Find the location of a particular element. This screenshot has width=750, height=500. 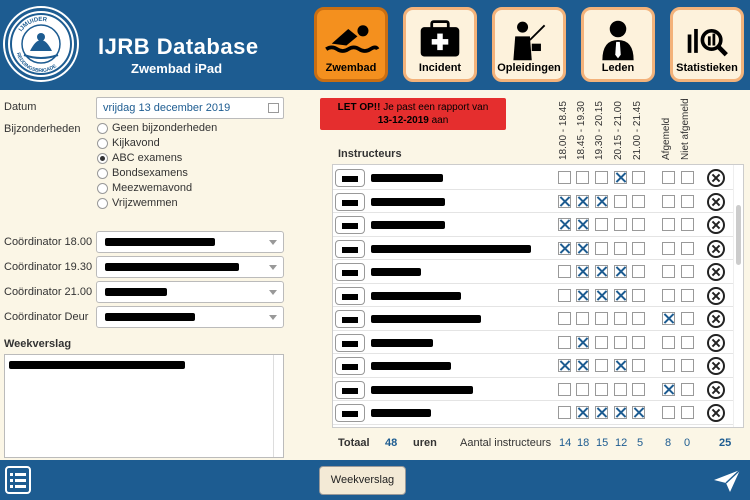

list-icon is located at coordinates (18, 480).